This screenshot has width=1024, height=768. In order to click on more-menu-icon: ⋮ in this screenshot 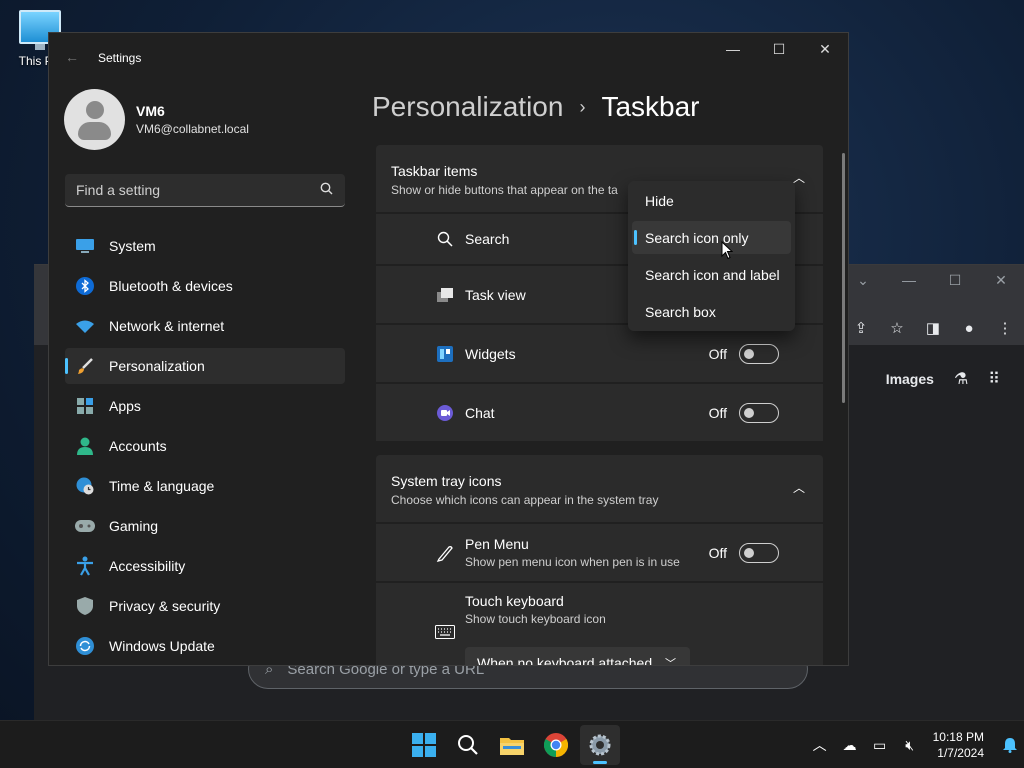, I will do `click(1005, 328)`.